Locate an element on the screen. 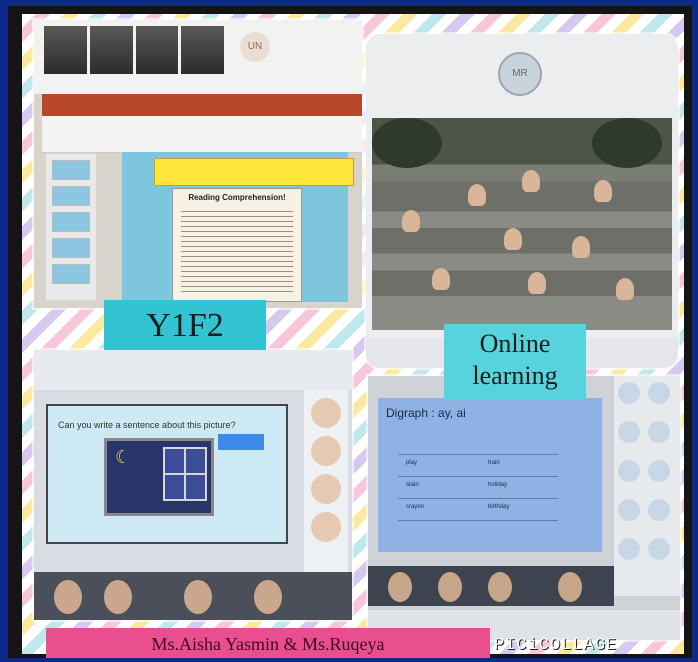  instruction-box is located at coordinates (254, 172).